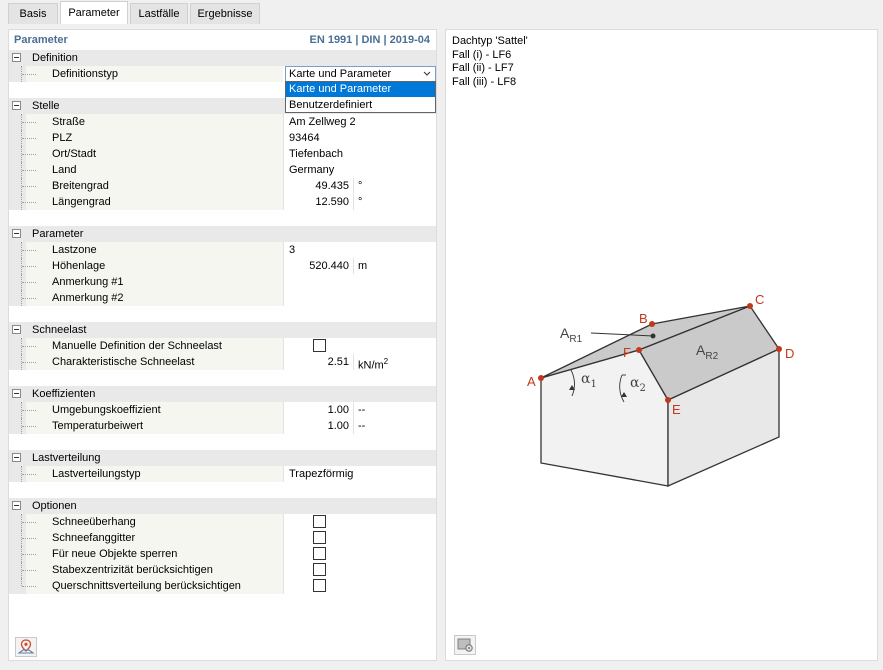 The height and width of the screenshot is (670, 883). I want to click on schneelast-value: 2.51, so click(318, 362).